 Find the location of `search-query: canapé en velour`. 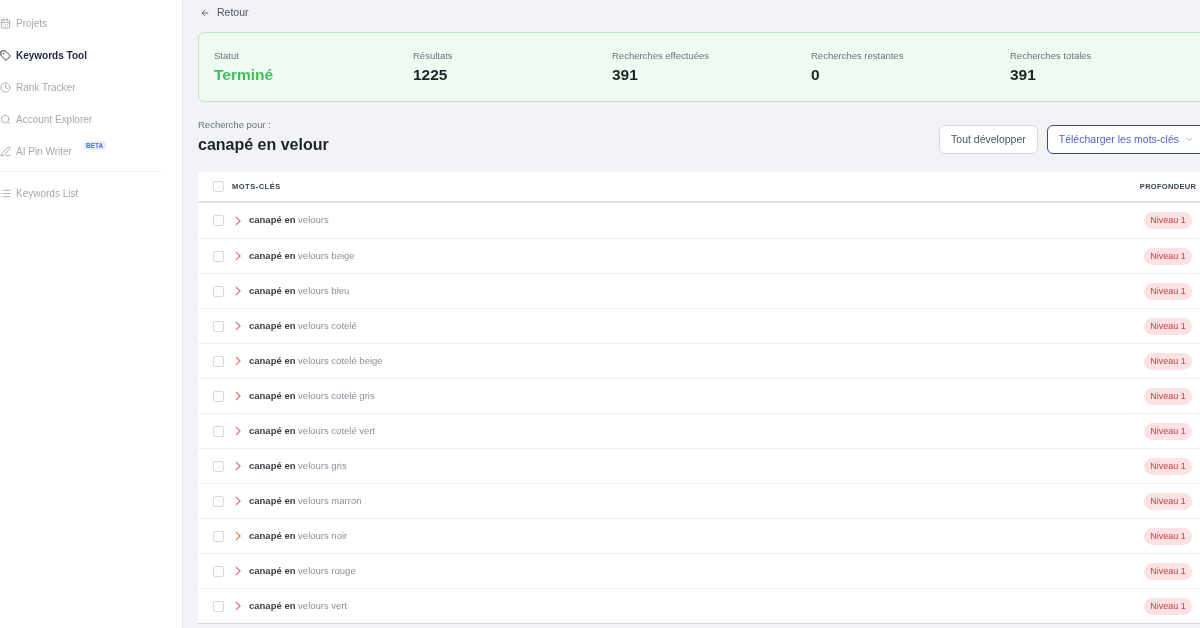

search-query: canapé en velour is located at coordinates (263, 145).